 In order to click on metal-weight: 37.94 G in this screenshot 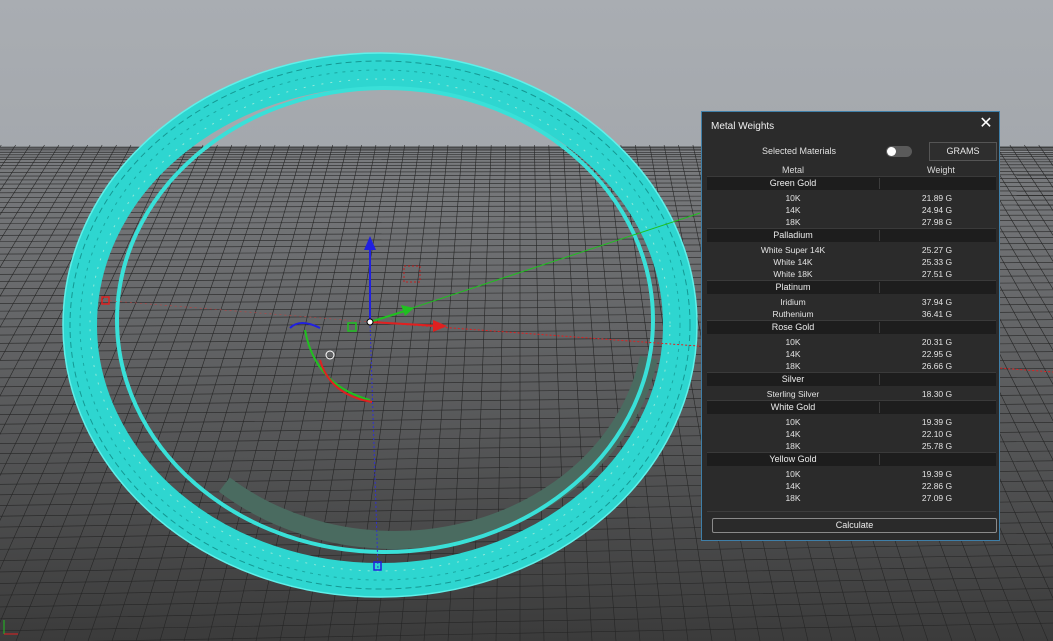, I will do `click(937, 302)`.